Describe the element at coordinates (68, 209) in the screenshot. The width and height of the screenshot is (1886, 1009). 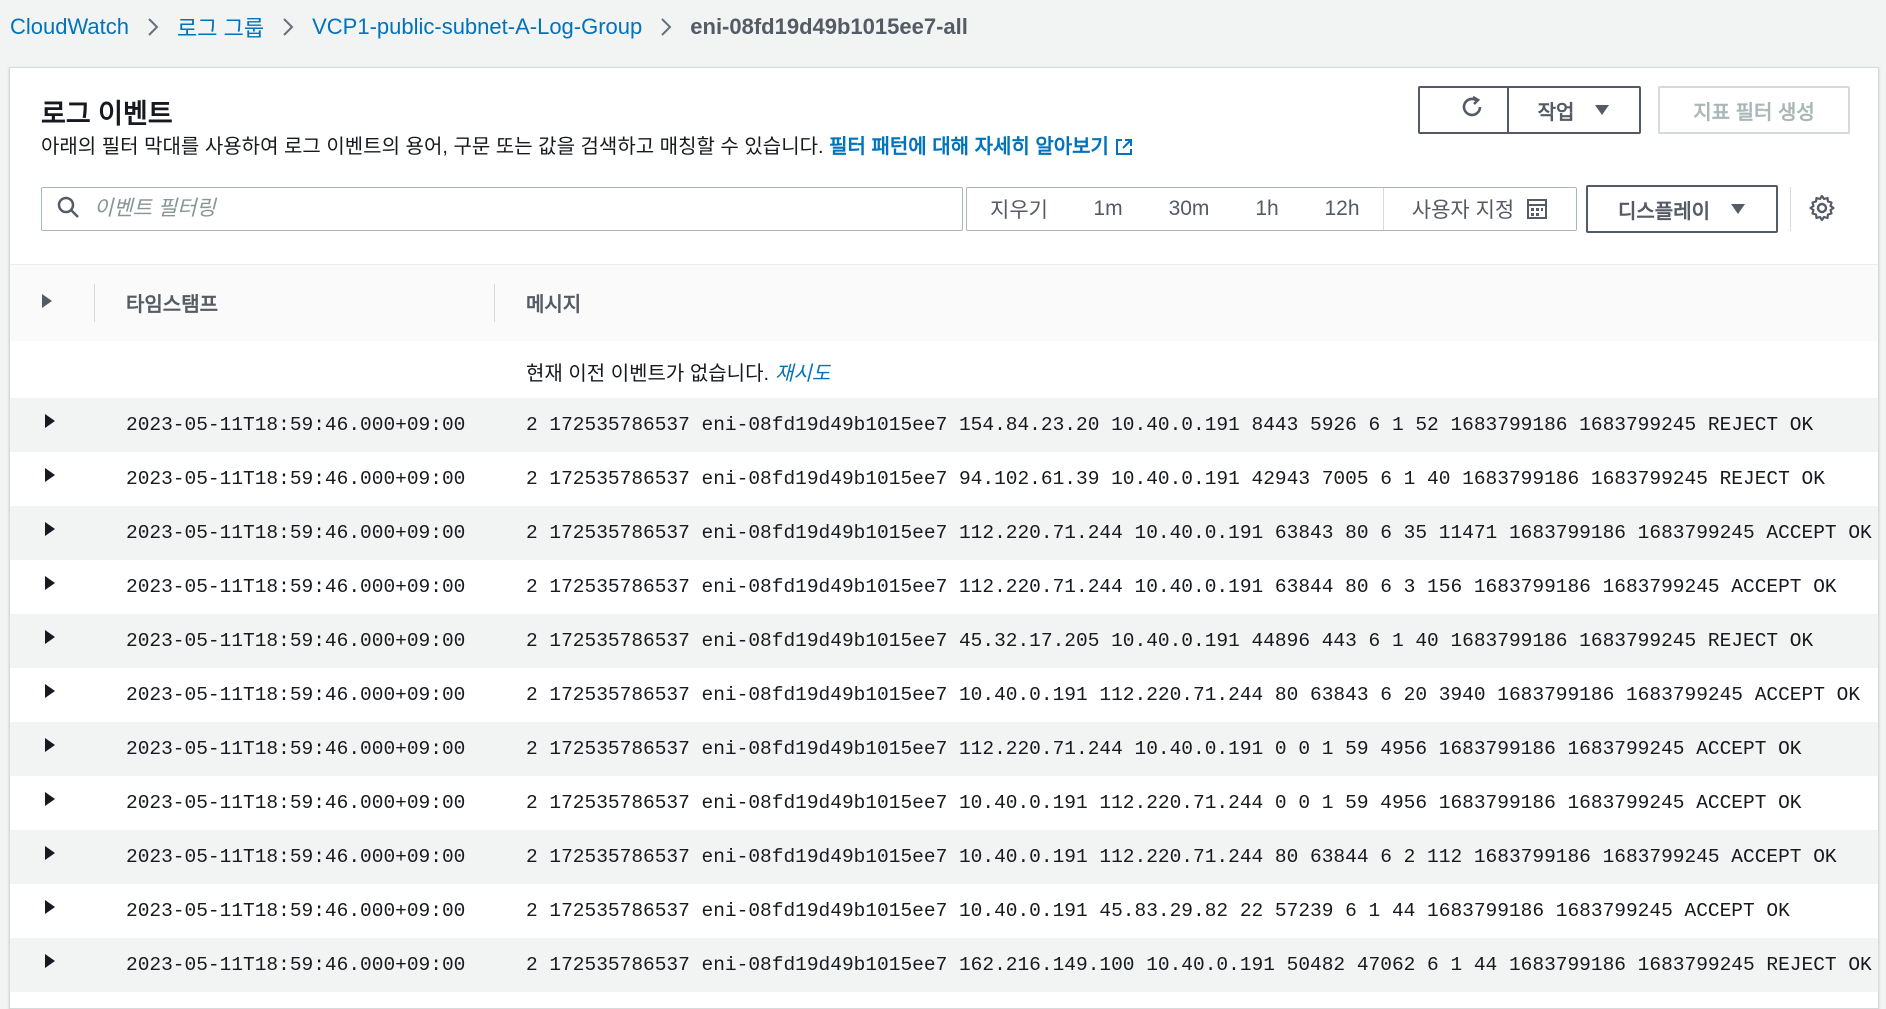
I see `search-icon` at that location.